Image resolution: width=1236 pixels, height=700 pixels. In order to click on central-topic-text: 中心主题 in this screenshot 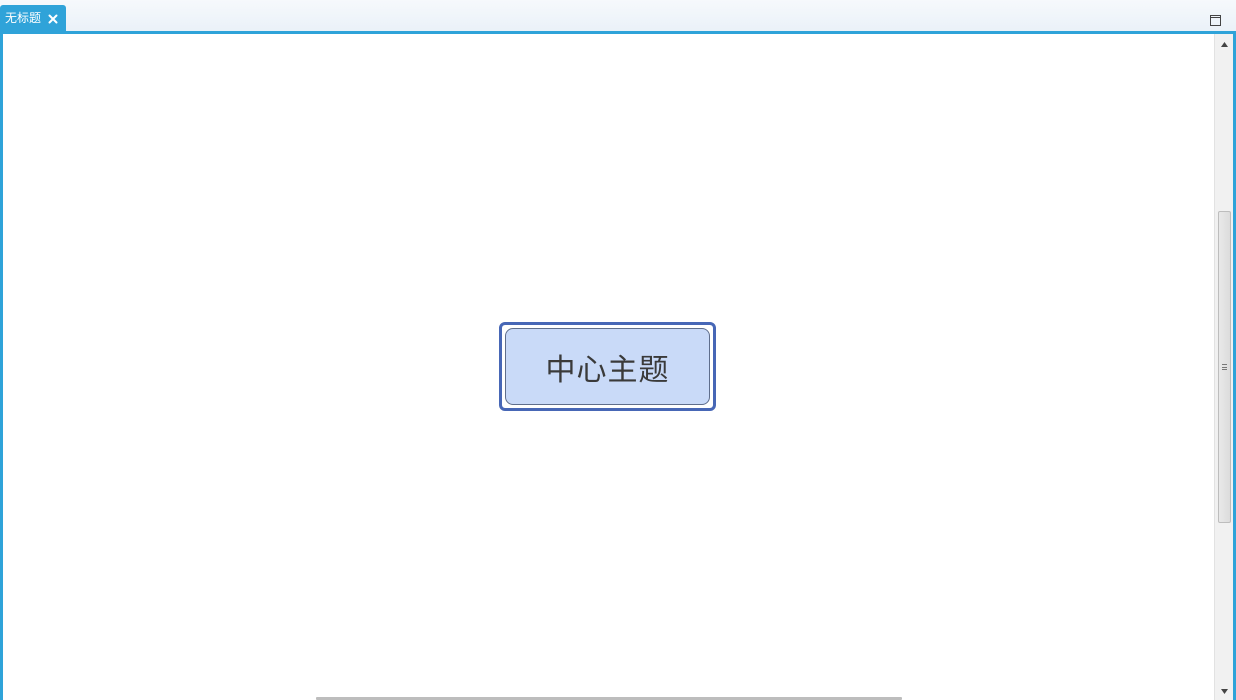, I will do `click(607, 370)`.